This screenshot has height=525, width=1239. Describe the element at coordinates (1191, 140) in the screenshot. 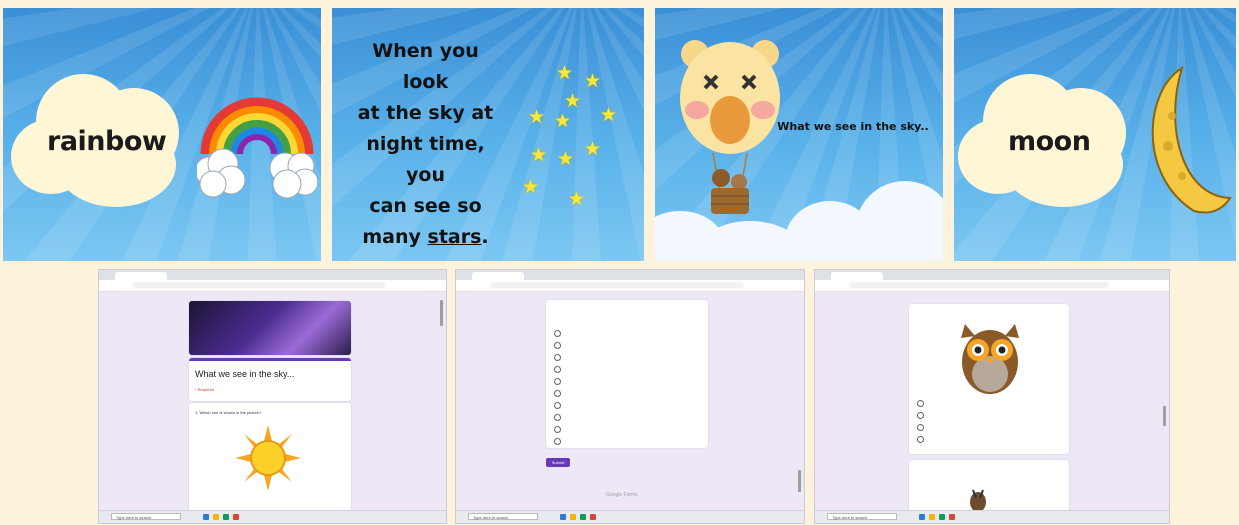

I see `crescent-moon-icon` at that location.